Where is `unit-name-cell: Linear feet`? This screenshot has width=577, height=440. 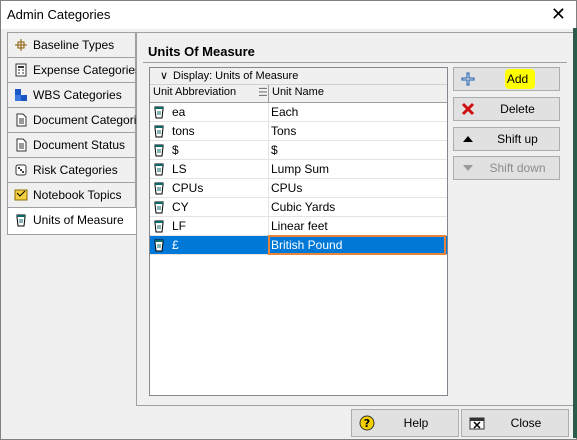
unit-name-cell: Linear feet is located at coordinates (299, 226).